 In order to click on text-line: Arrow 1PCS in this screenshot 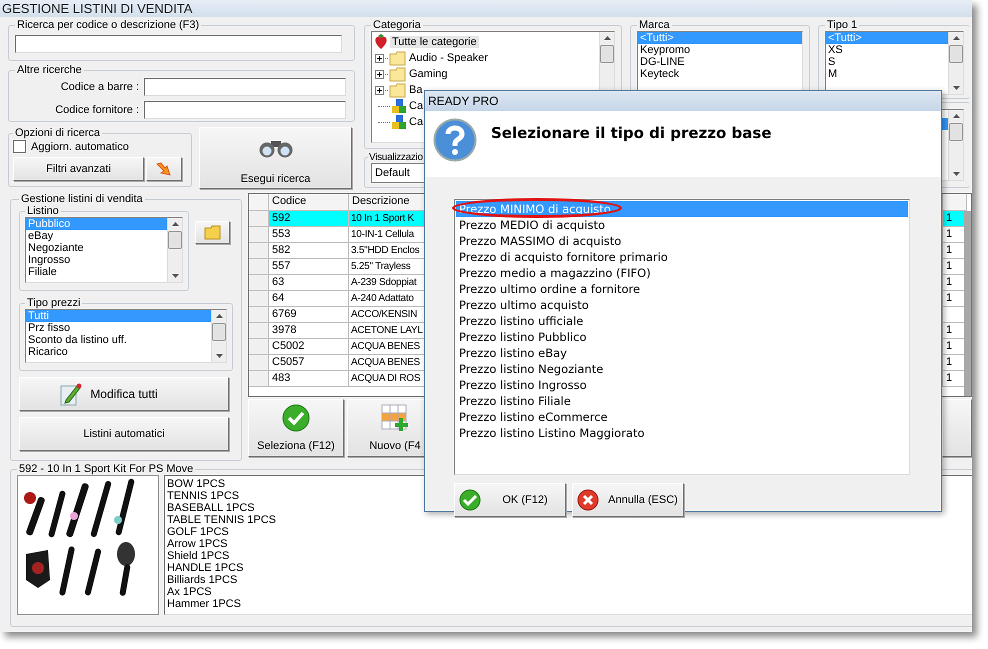, I will do `click(197, 544)`.